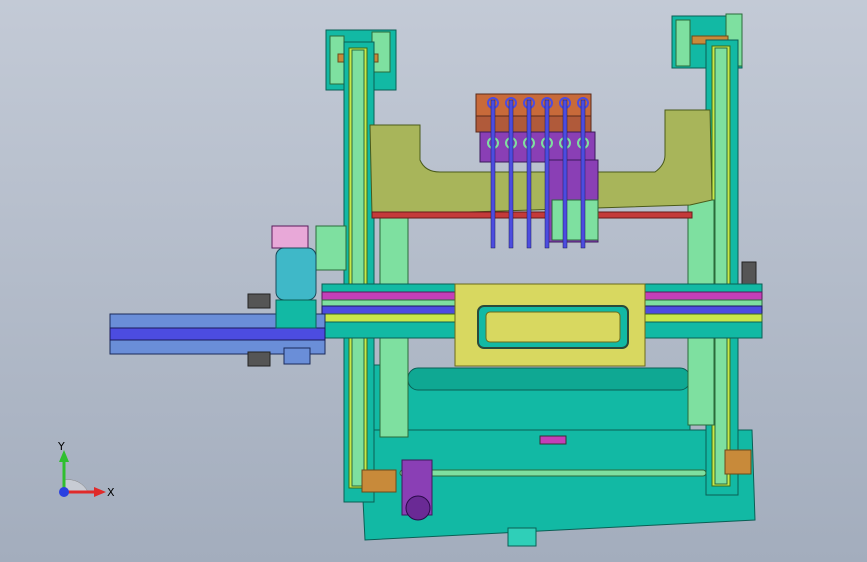 The width and height of the screenshot is (867, 562). Describe the element at coordinates (100, 492) in the screenshot. I see `x-axis-arrow` at that location.